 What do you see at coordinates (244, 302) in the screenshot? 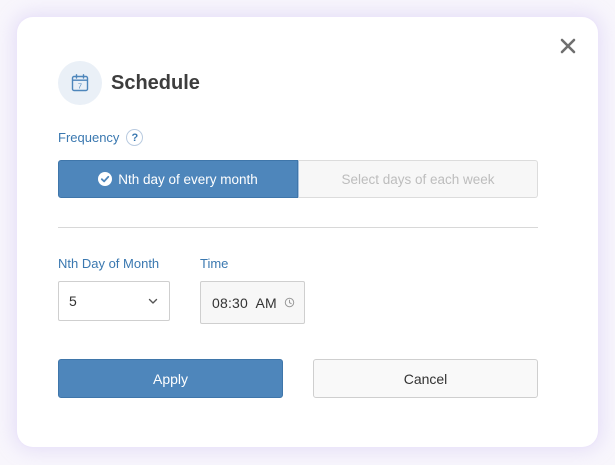
I see `time-value: 08:30 AM` at bounding box center [244, 302].